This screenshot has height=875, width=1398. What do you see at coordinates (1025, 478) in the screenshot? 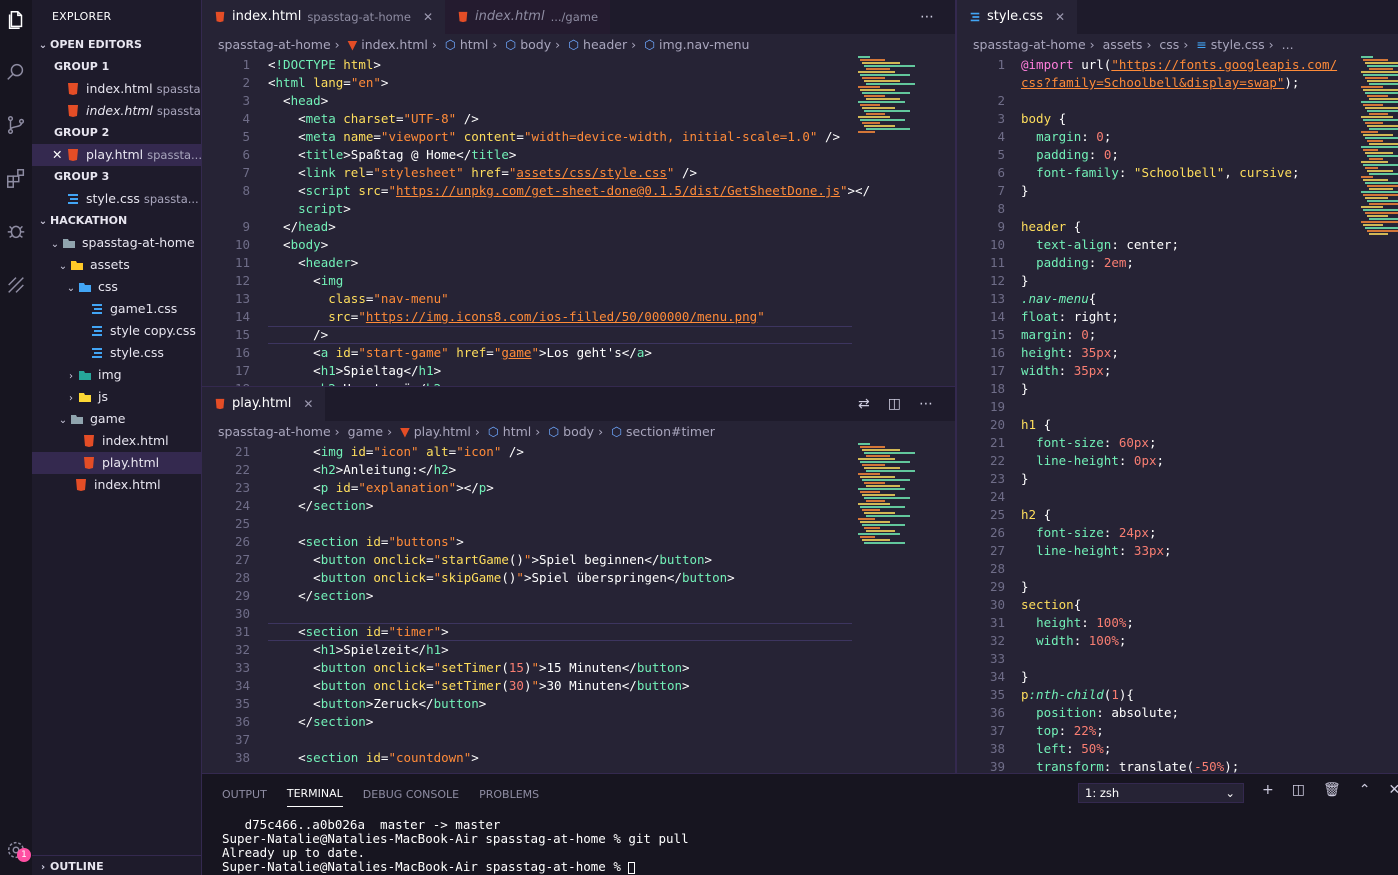
I see `code-line: }` at bounding box center [1025, 478].